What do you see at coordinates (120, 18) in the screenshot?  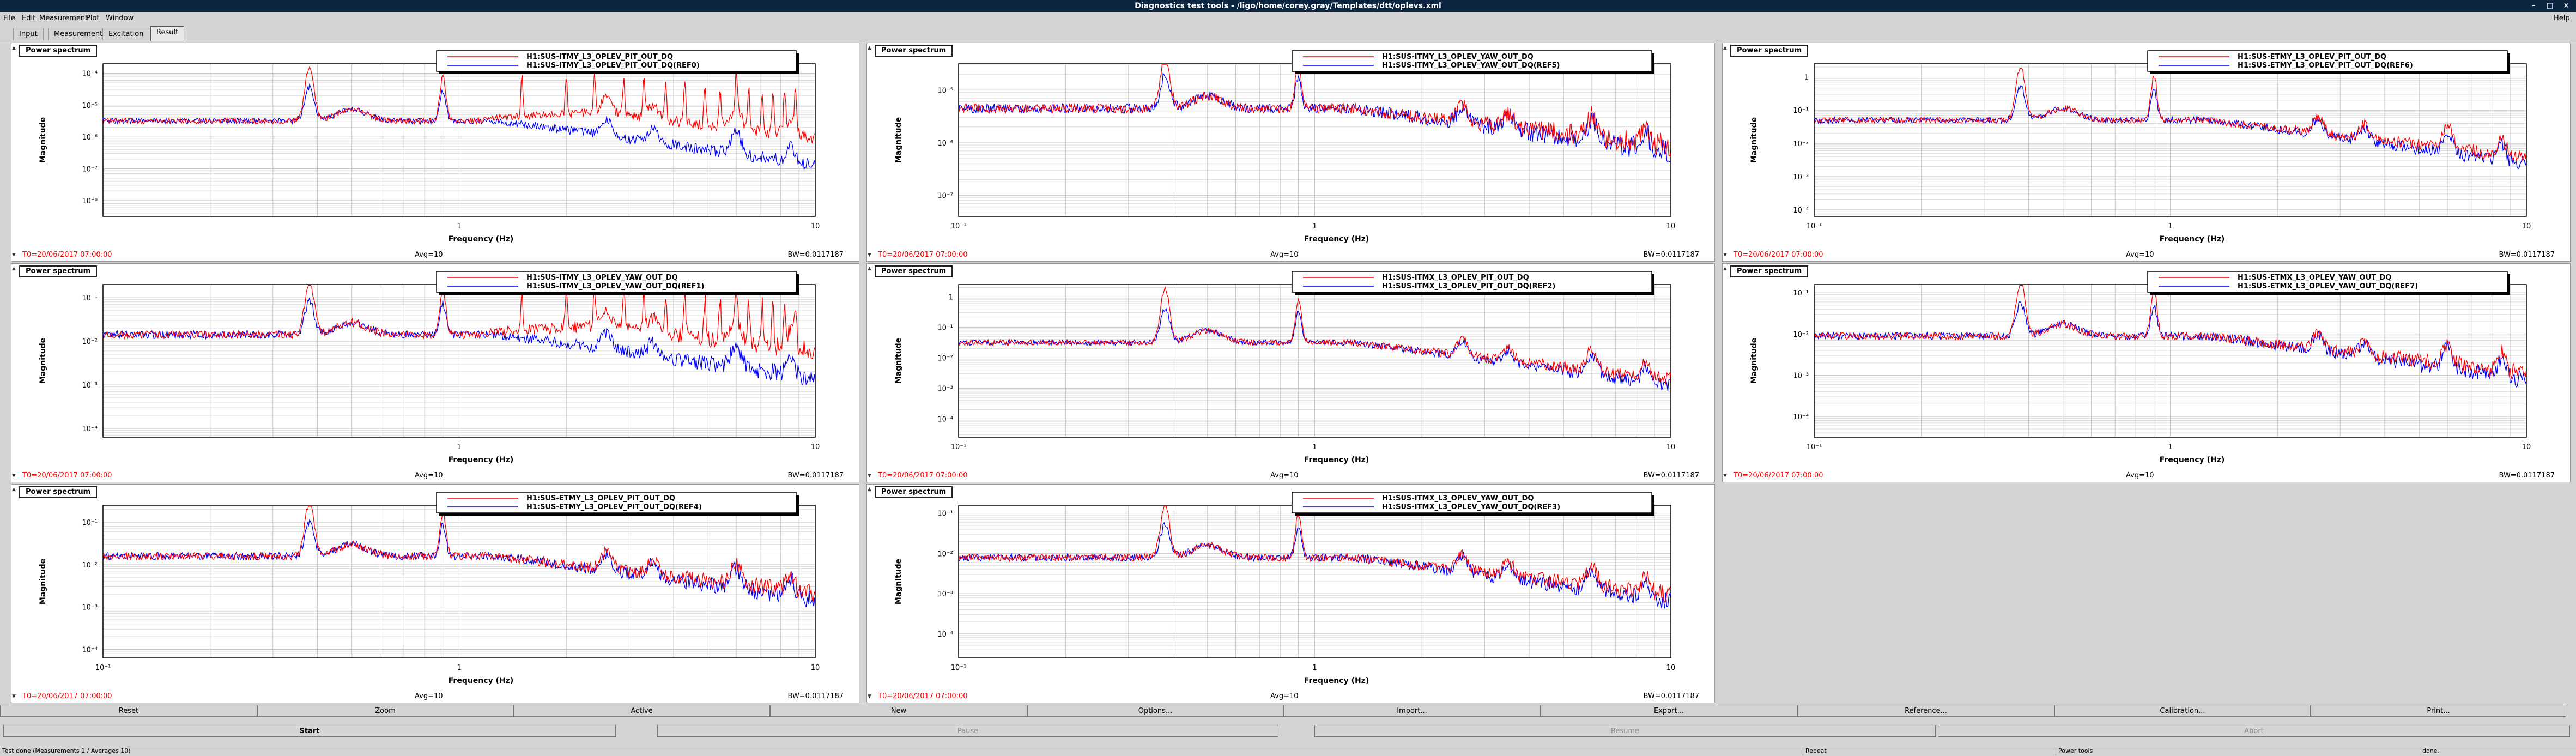 I see `menu-window: Window` at bounding box center [120, 18].